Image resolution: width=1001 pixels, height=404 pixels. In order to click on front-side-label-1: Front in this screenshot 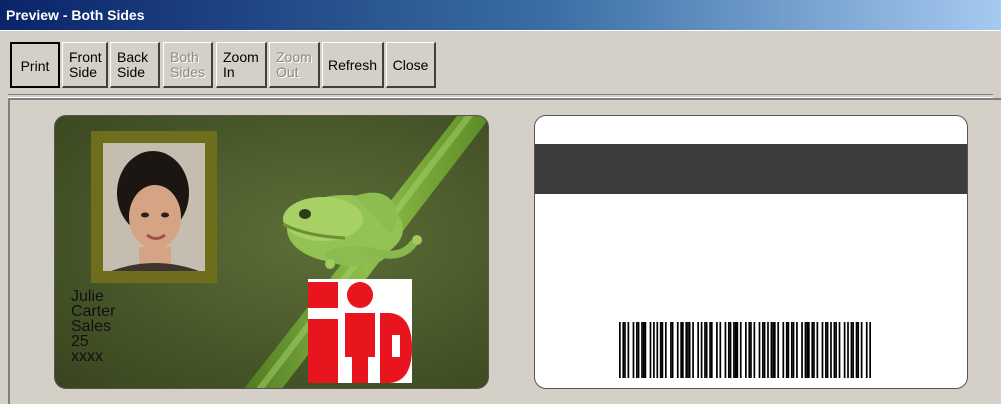, I will do `click(85, 57)`.